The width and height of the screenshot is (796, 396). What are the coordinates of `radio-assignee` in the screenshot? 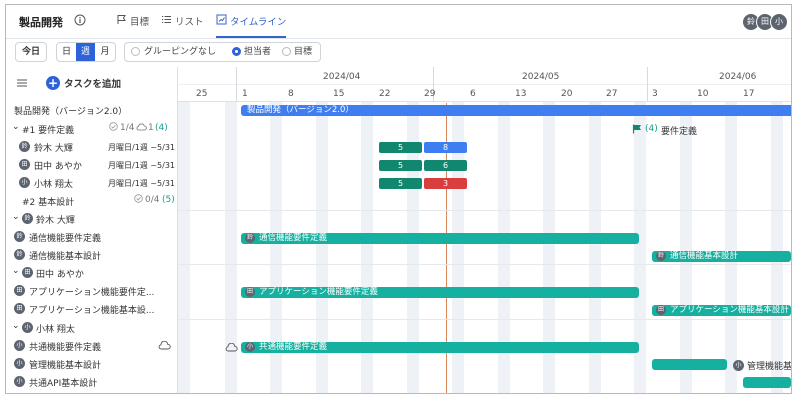 It's located at (236, 51).